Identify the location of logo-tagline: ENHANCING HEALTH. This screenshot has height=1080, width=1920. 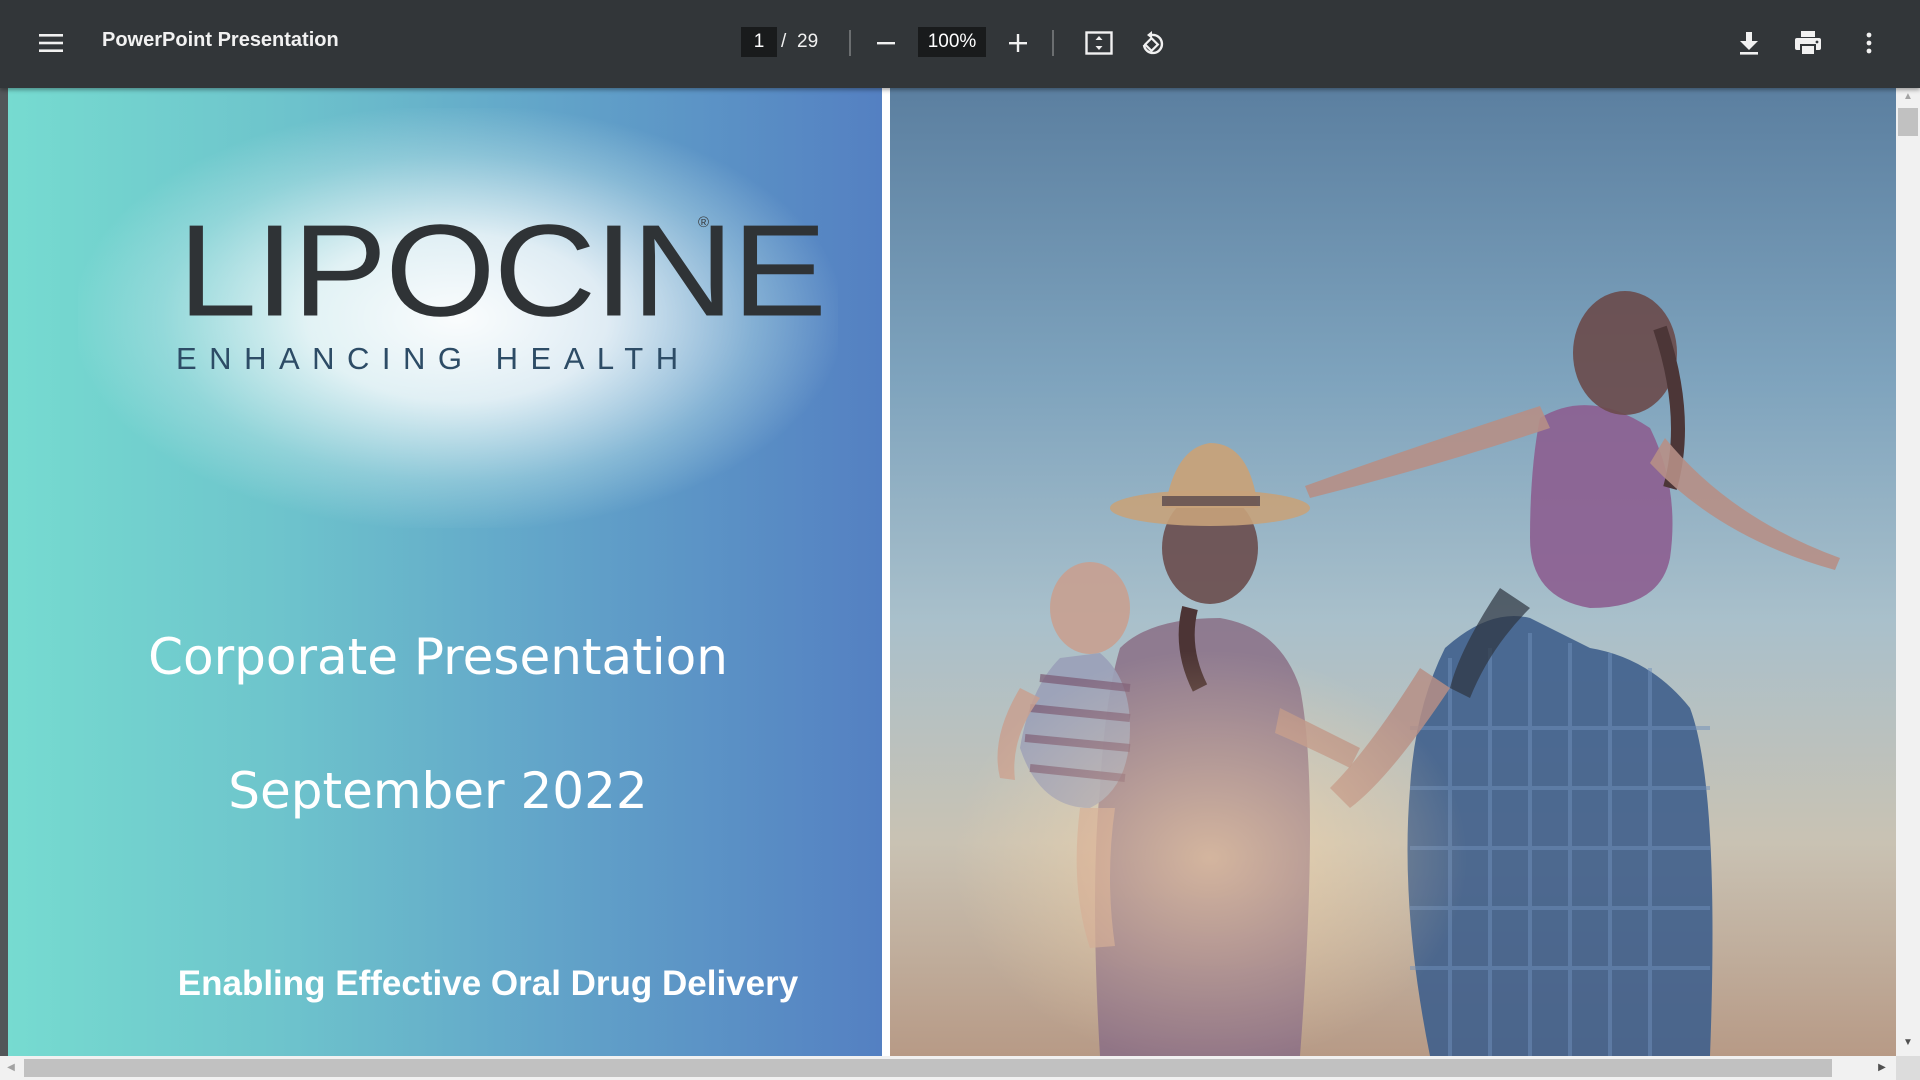
(433, 358).